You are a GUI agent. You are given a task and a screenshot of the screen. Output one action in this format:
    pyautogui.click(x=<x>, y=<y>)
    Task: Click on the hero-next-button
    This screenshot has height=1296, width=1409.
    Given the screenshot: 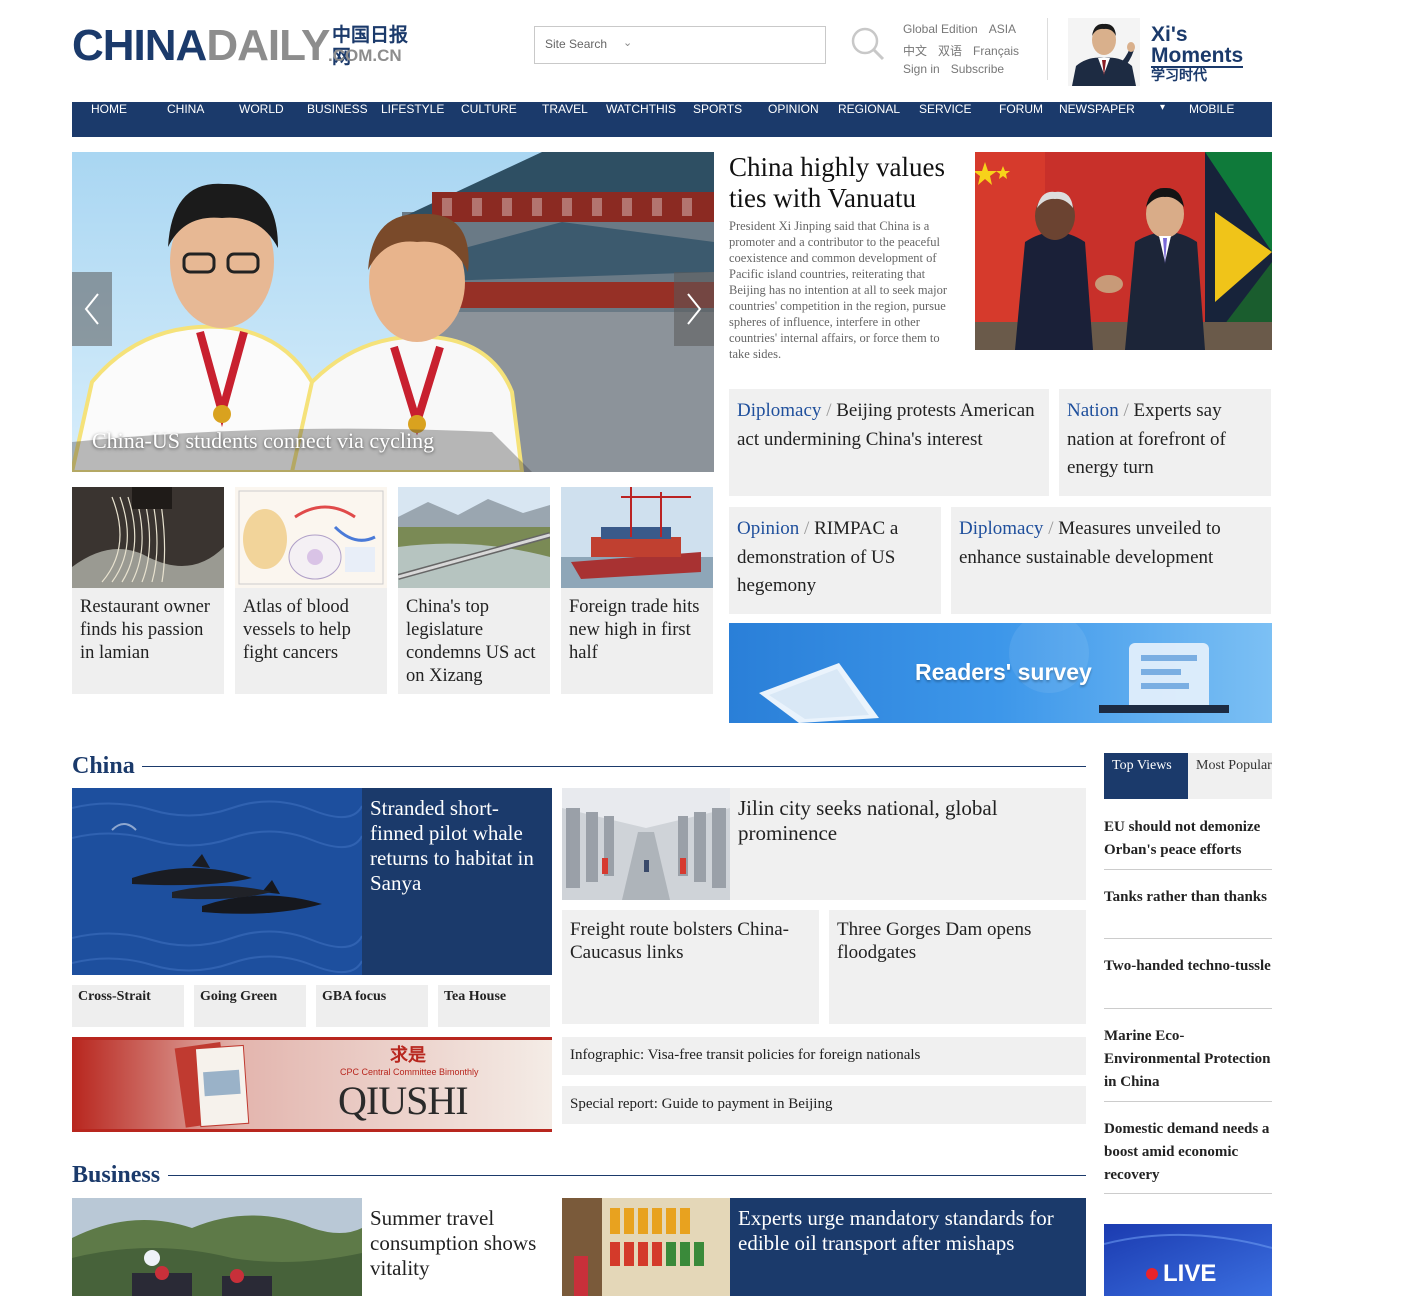 What is the action you would take?
    pyautogui.click(x=694, y=309)
    